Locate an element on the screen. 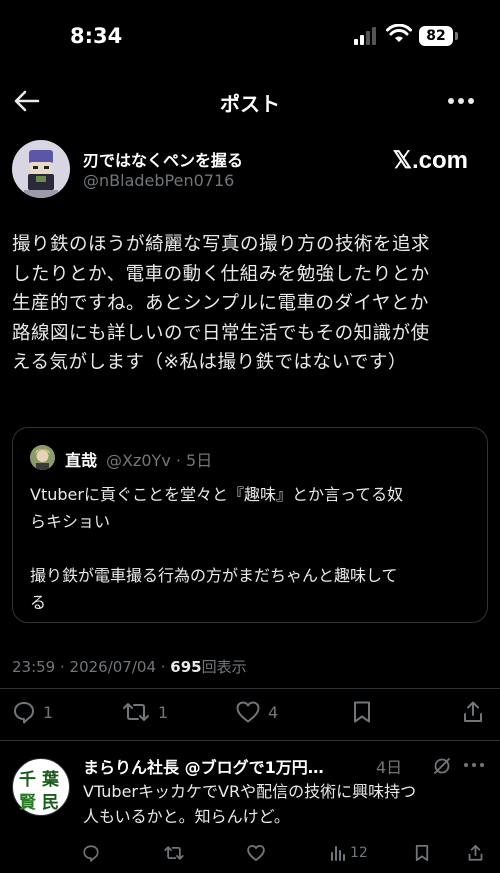 This screenshot has height=873, width=500. quoted-post-meta: @Xz0Yv · 5日 is located at coordinates (159, 460).